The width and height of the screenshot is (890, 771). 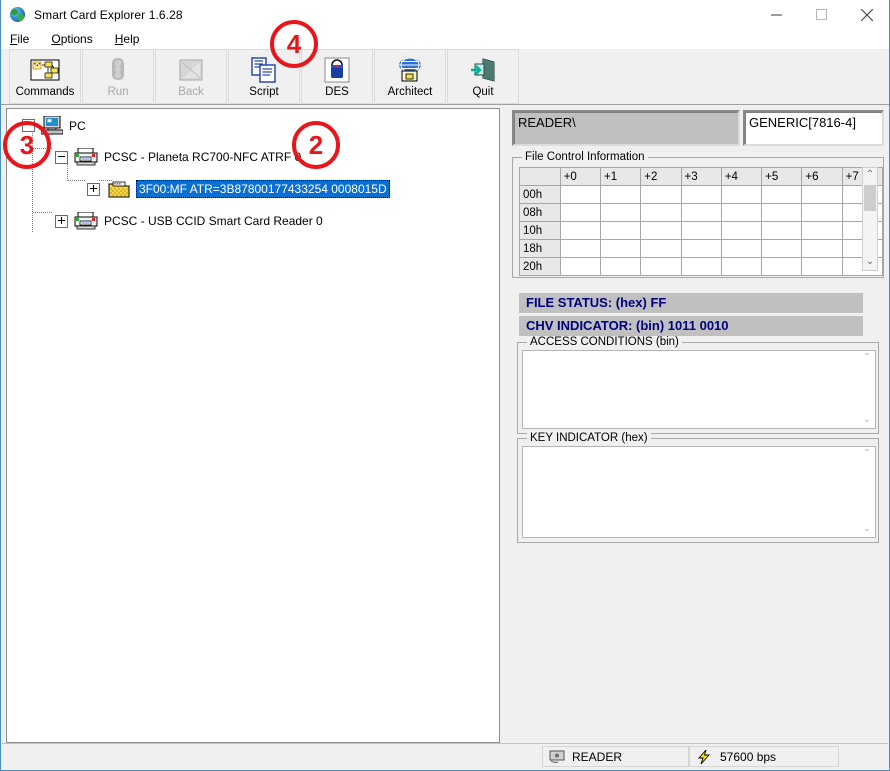 What do you see at coordinates (813, 128) in the screenshot?
I see `card-type-field: GENERIC[7816-4]` at bounding box center [813, 128].